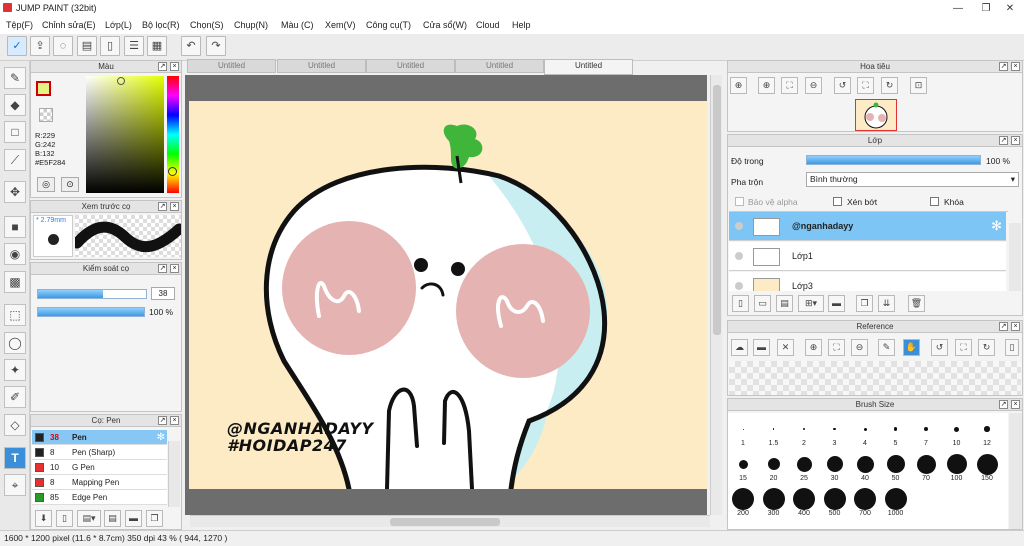 This screenshot has width=1024, height=546. What do you see at coordinates (216, 46) in the screenshot?
I see `redo-icon: ↷` at bounding box center [216, 46].